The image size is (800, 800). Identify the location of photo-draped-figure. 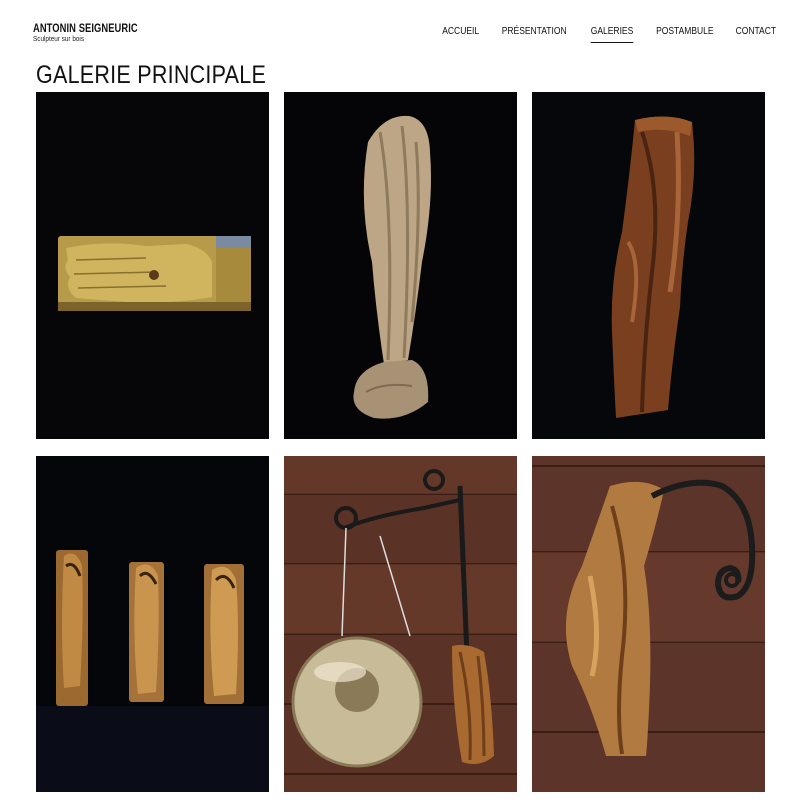
(400, 265).